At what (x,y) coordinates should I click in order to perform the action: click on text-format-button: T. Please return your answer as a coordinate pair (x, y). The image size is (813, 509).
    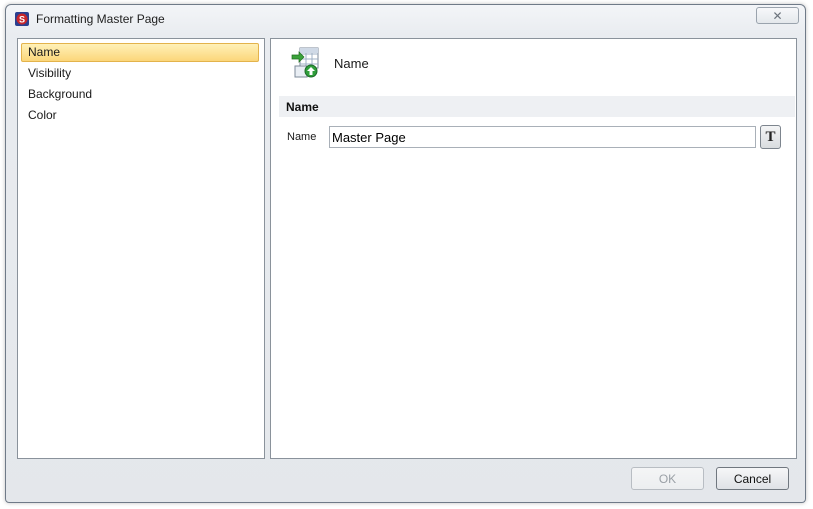
    Looking at the image, I should click on (770, 137).